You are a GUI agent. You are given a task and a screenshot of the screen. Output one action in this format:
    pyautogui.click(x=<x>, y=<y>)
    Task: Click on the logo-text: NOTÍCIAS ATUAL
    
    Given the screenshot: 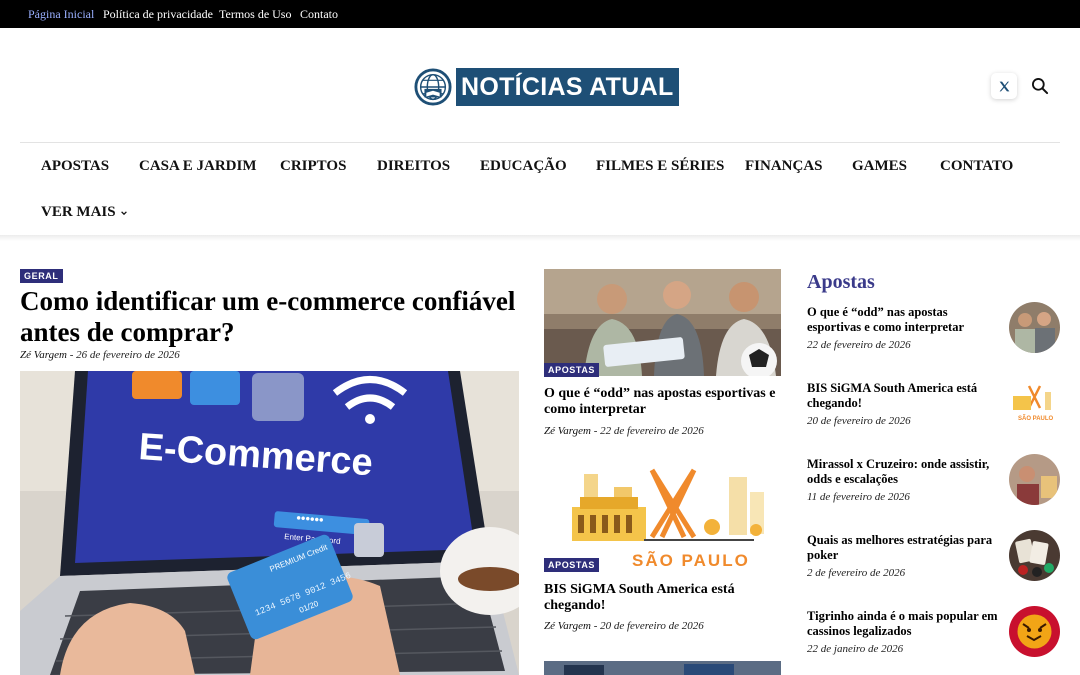 What is the action you would take?
    pyautogui.click(x=567, y=87)
    